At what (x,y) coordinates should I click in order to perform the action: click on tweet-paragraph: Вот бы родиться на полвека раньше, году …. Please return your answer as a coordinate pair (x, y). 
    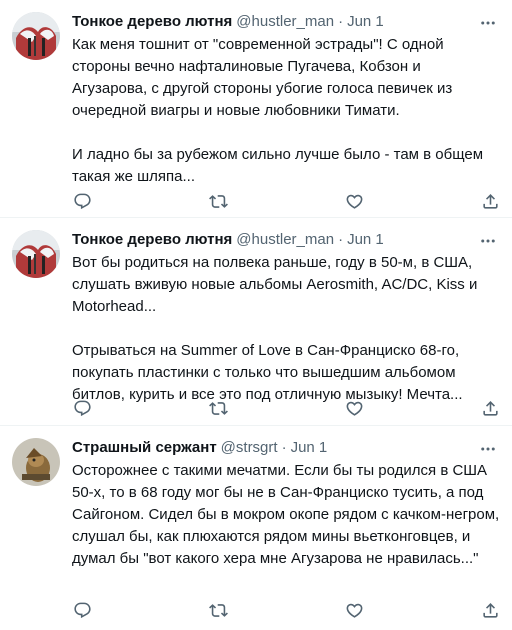
    Looking at the image, I should click on (275, 284).